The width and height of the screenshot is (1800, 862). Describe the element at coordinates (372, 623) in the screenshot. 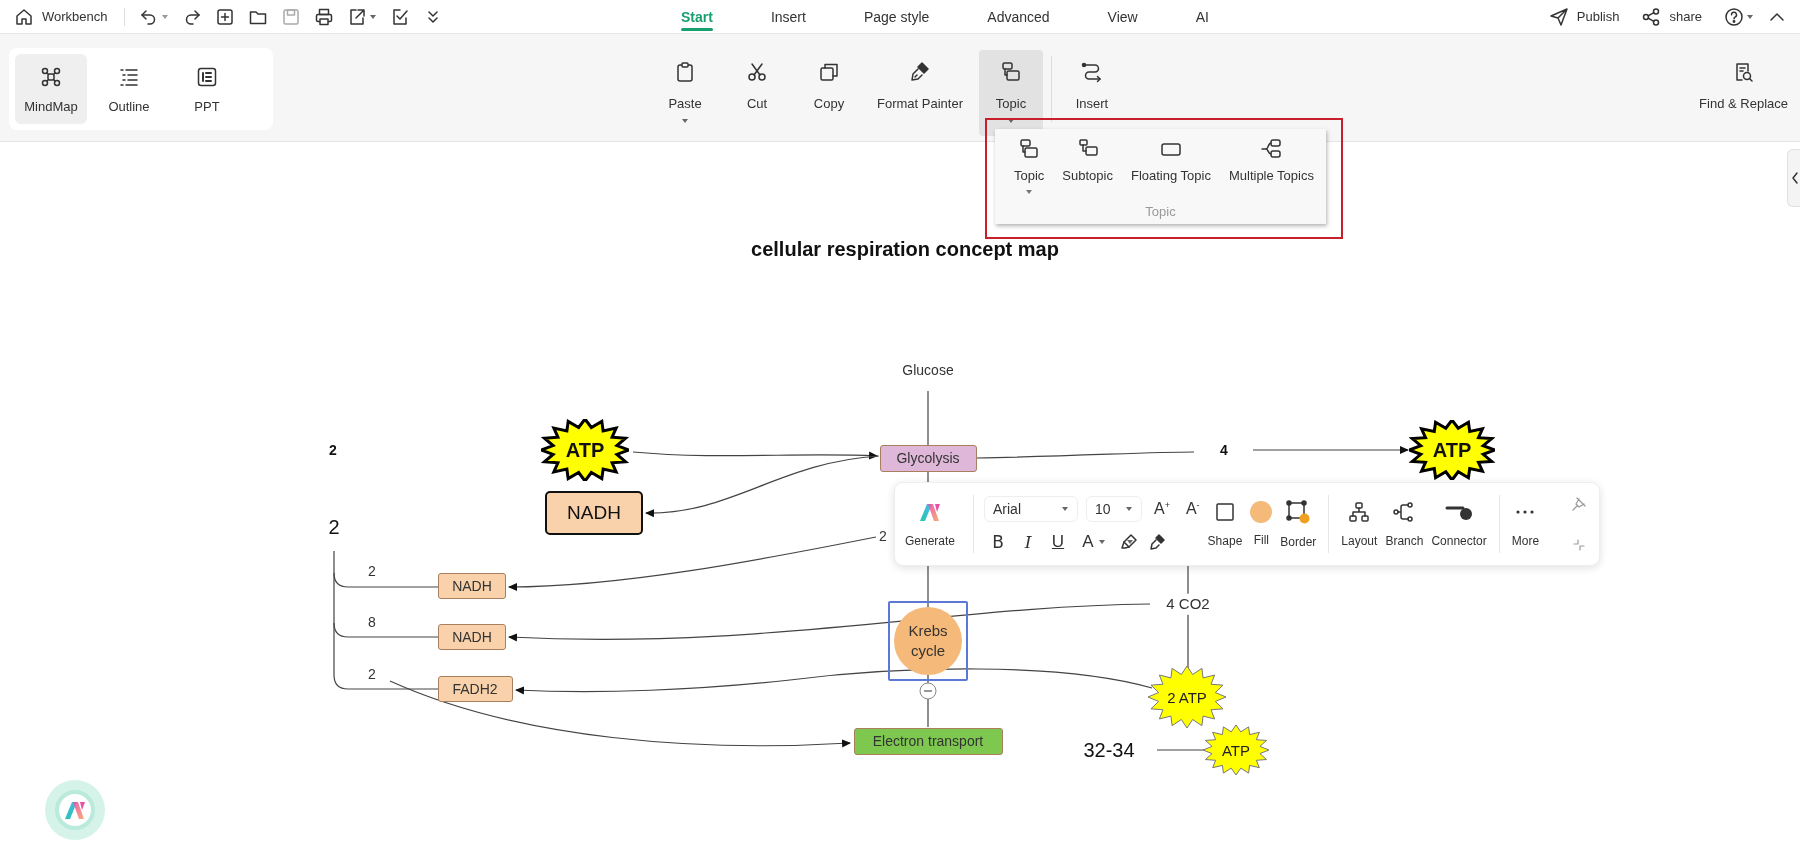

I see `map-label: 8` at that location.